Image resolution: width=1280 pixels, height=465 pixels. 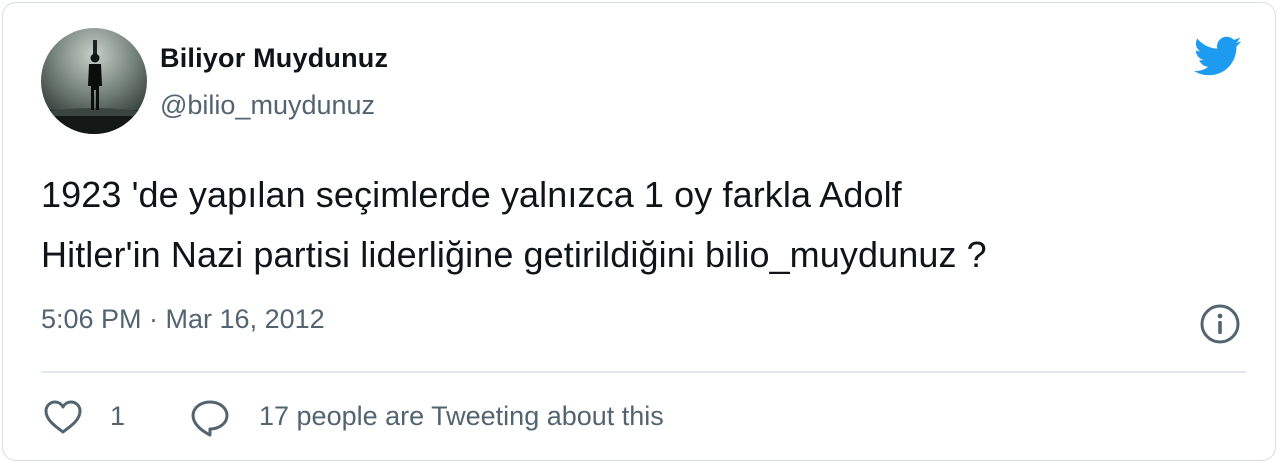 What do you see at coordinates (267, 105) in the screenshot?
I see `user-handle: @bilio_muydunuz` at bounding box center [267, 105].